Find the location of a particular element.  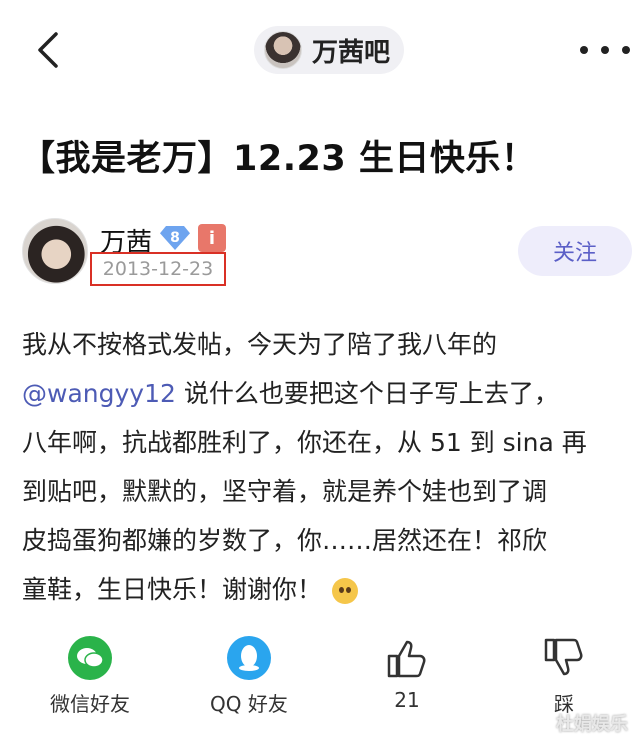

post-title: 【我是老万】12.23 生日快乐！ is located at coordinates (278, 159).